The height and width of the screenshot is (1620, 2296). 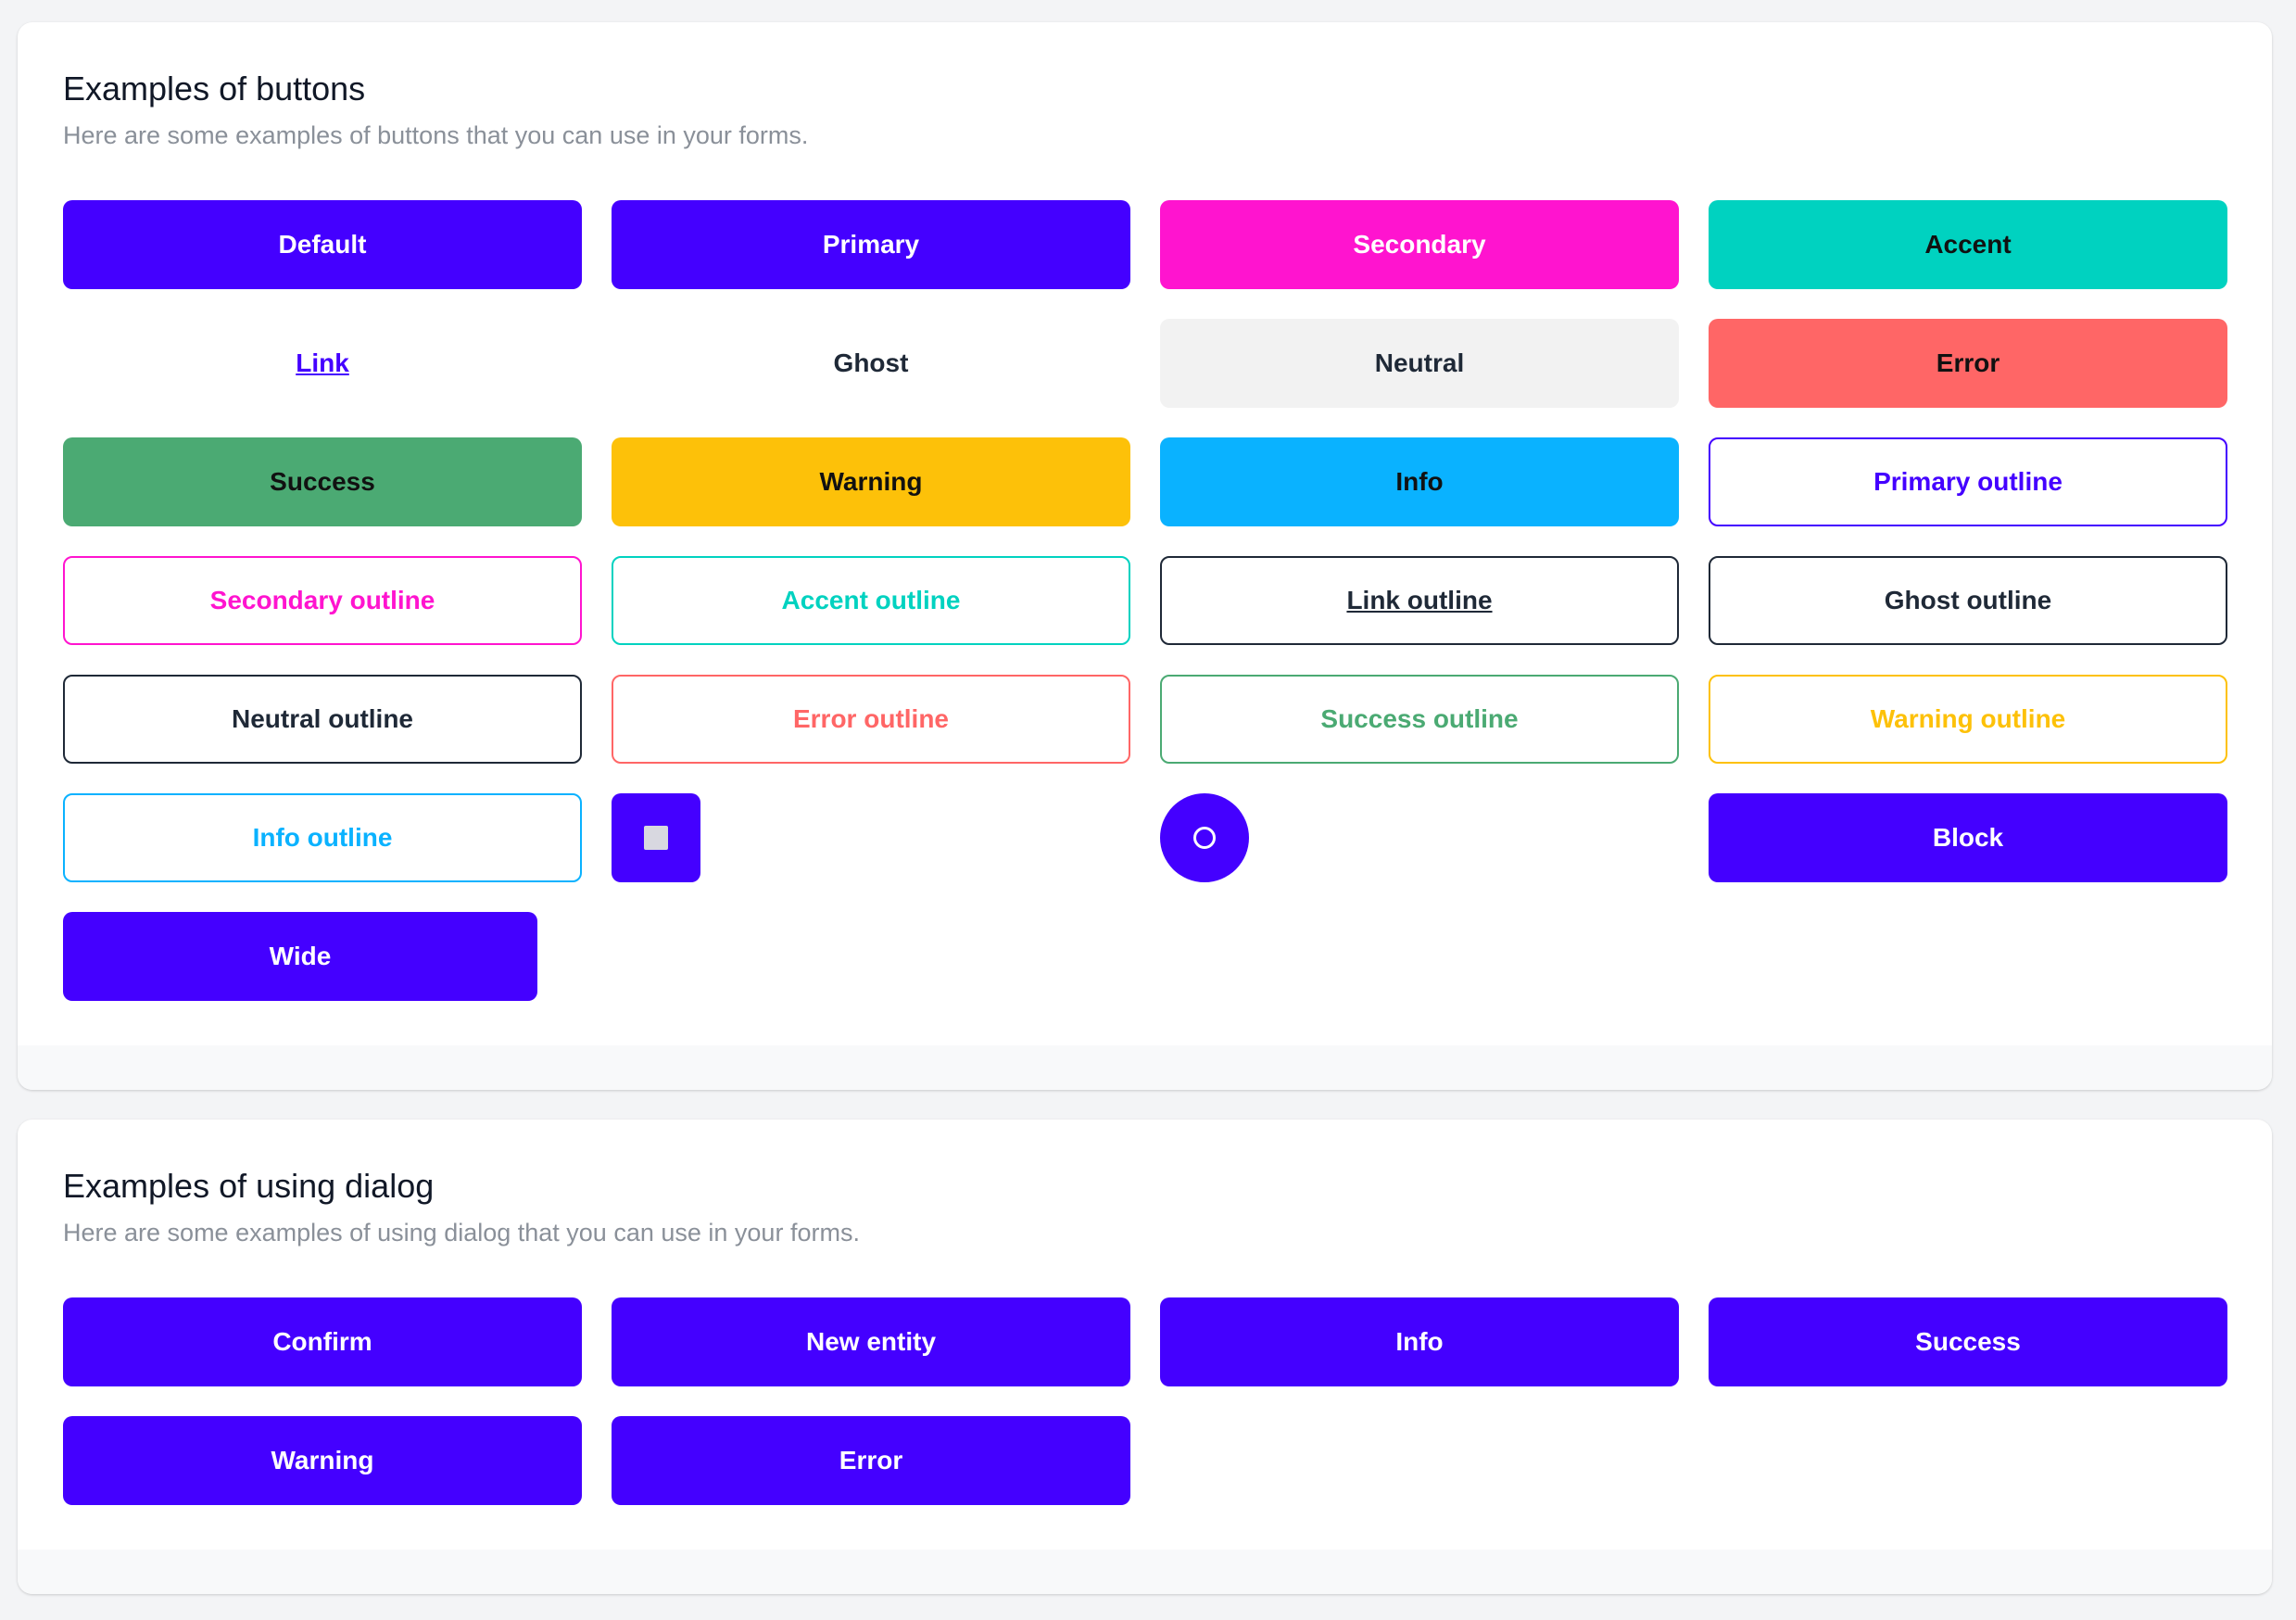 What do you see at coordinates (1419, 363) in the screenshot?
I see `neutral-button: Neutral` at bounding box center [1419, 363].